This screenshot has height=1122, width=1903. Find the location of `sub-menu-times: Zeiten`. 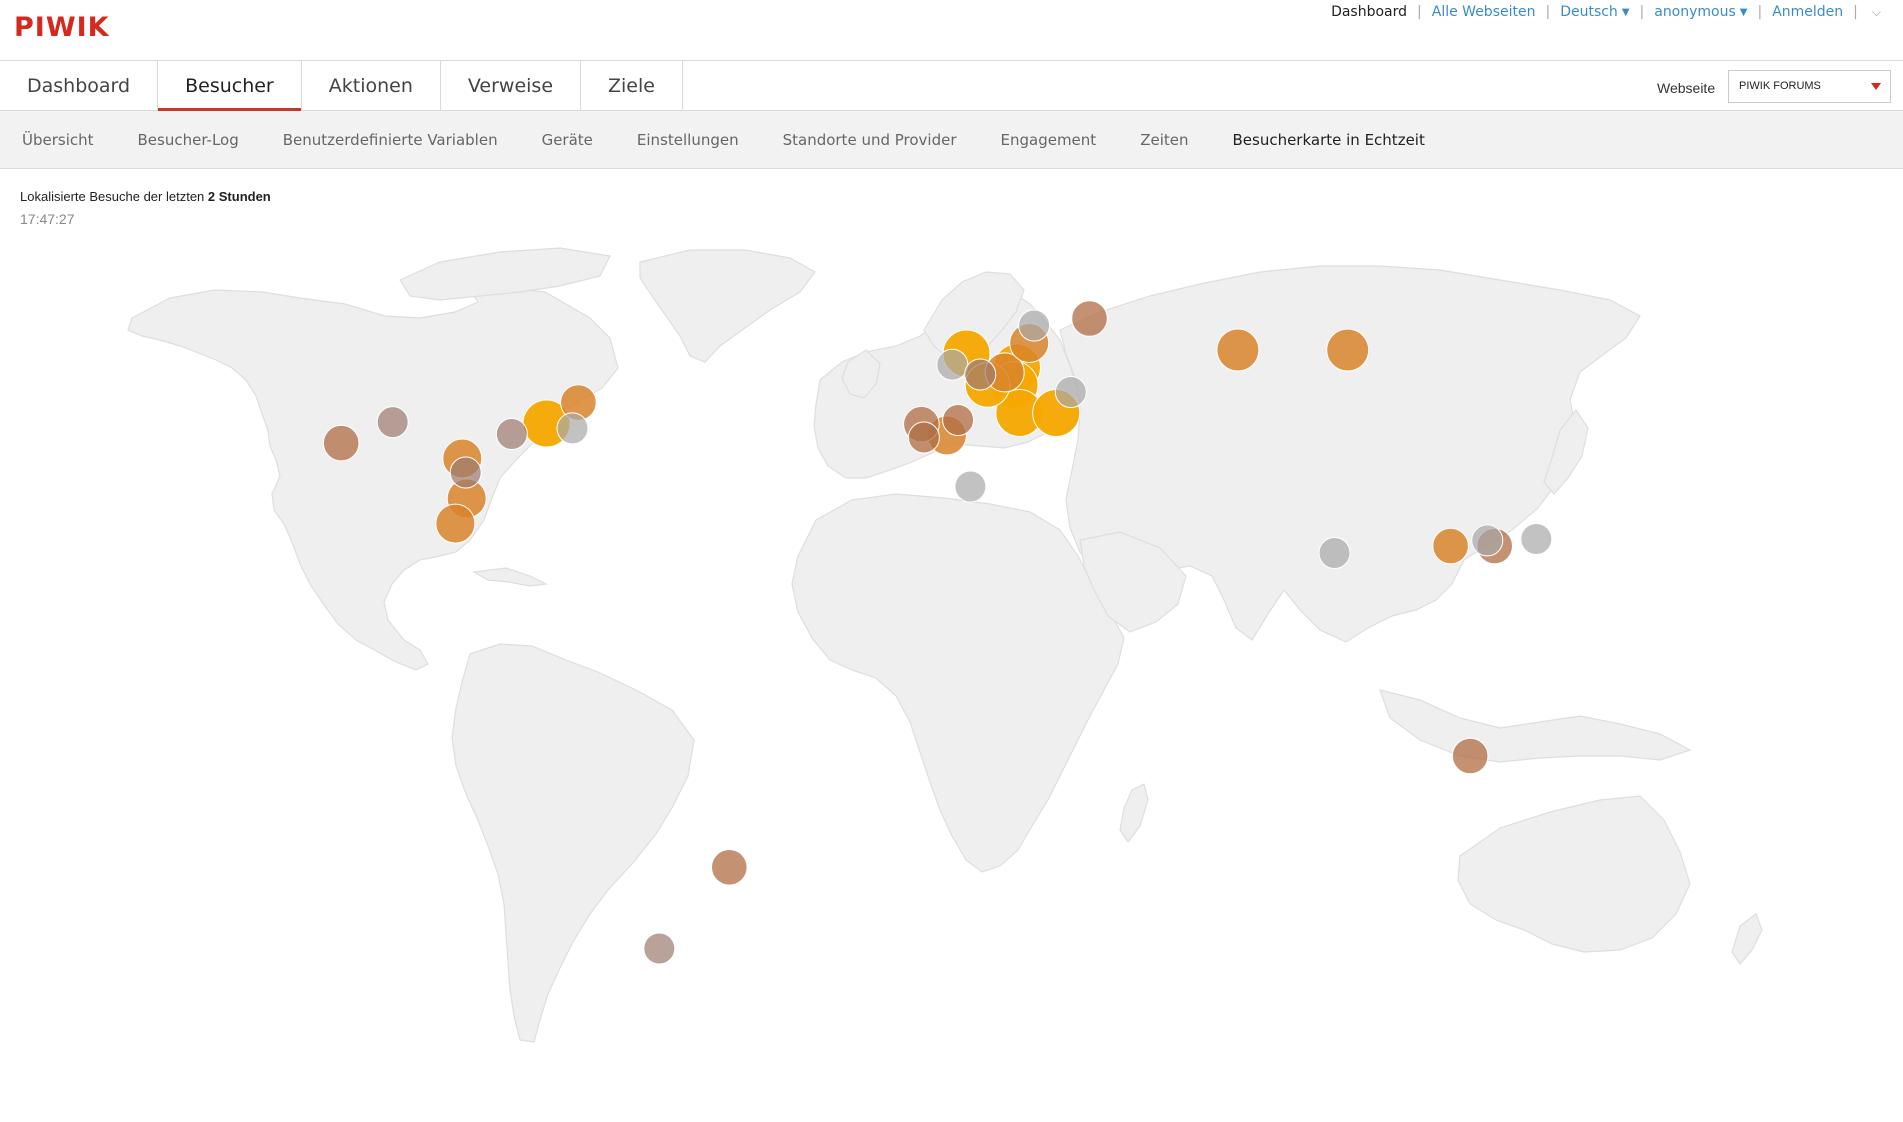

sub-menu-times: Zeiten is located at coordinates (1164, 140).